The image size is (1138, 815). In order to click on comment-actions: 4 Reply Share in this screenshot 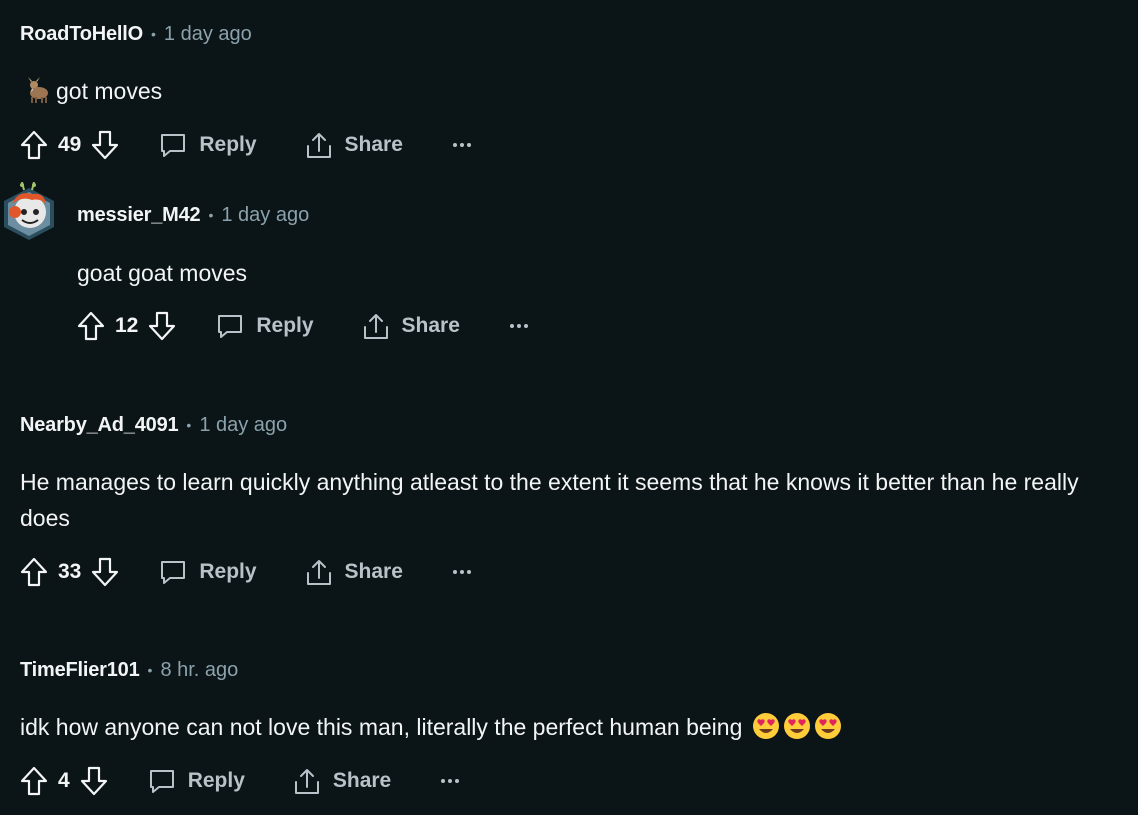, I will do `click(240, 781)`.